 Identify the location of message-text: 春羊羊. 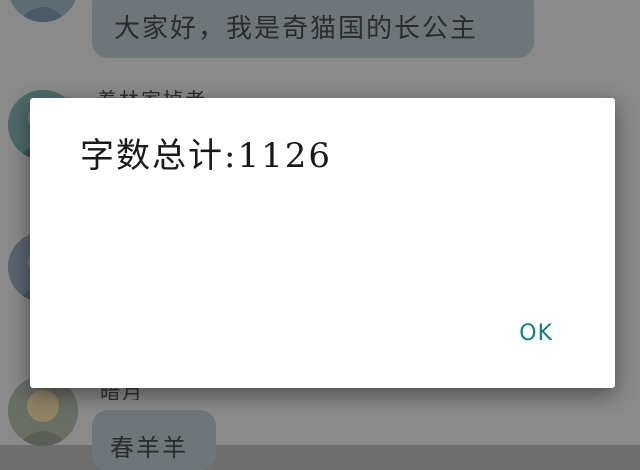
(149, 448).